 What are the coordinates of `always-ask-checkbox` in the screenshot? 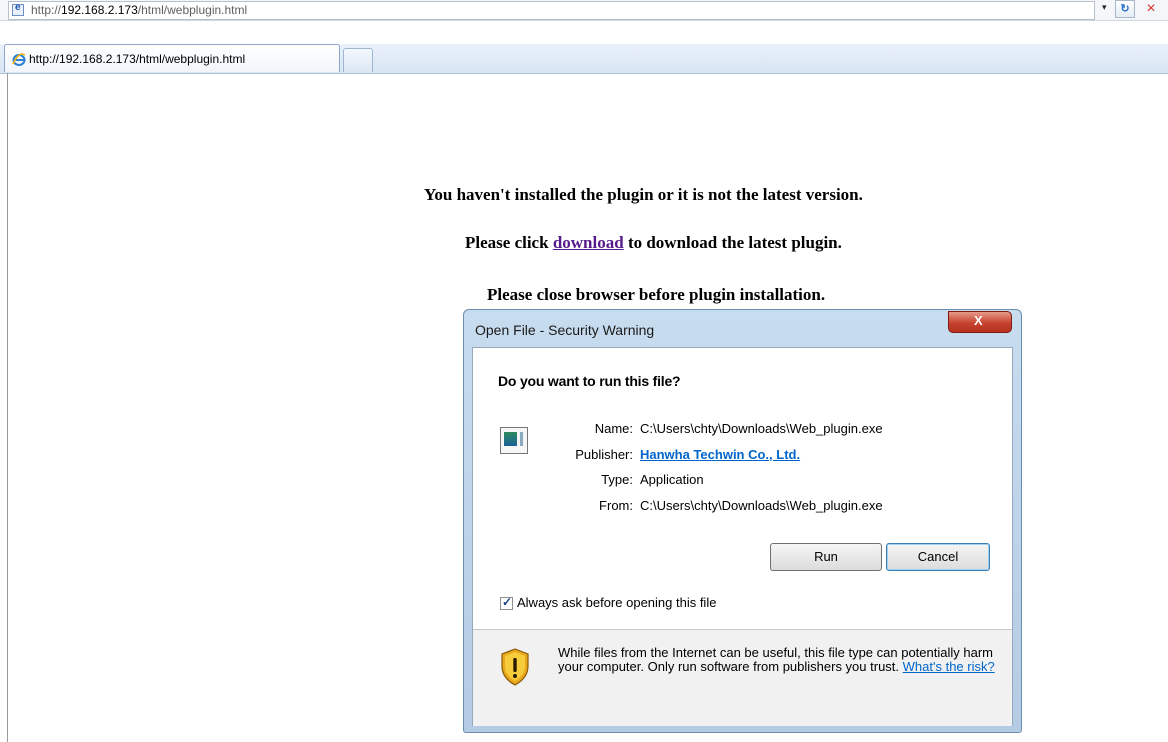 It's located at (506, 602).